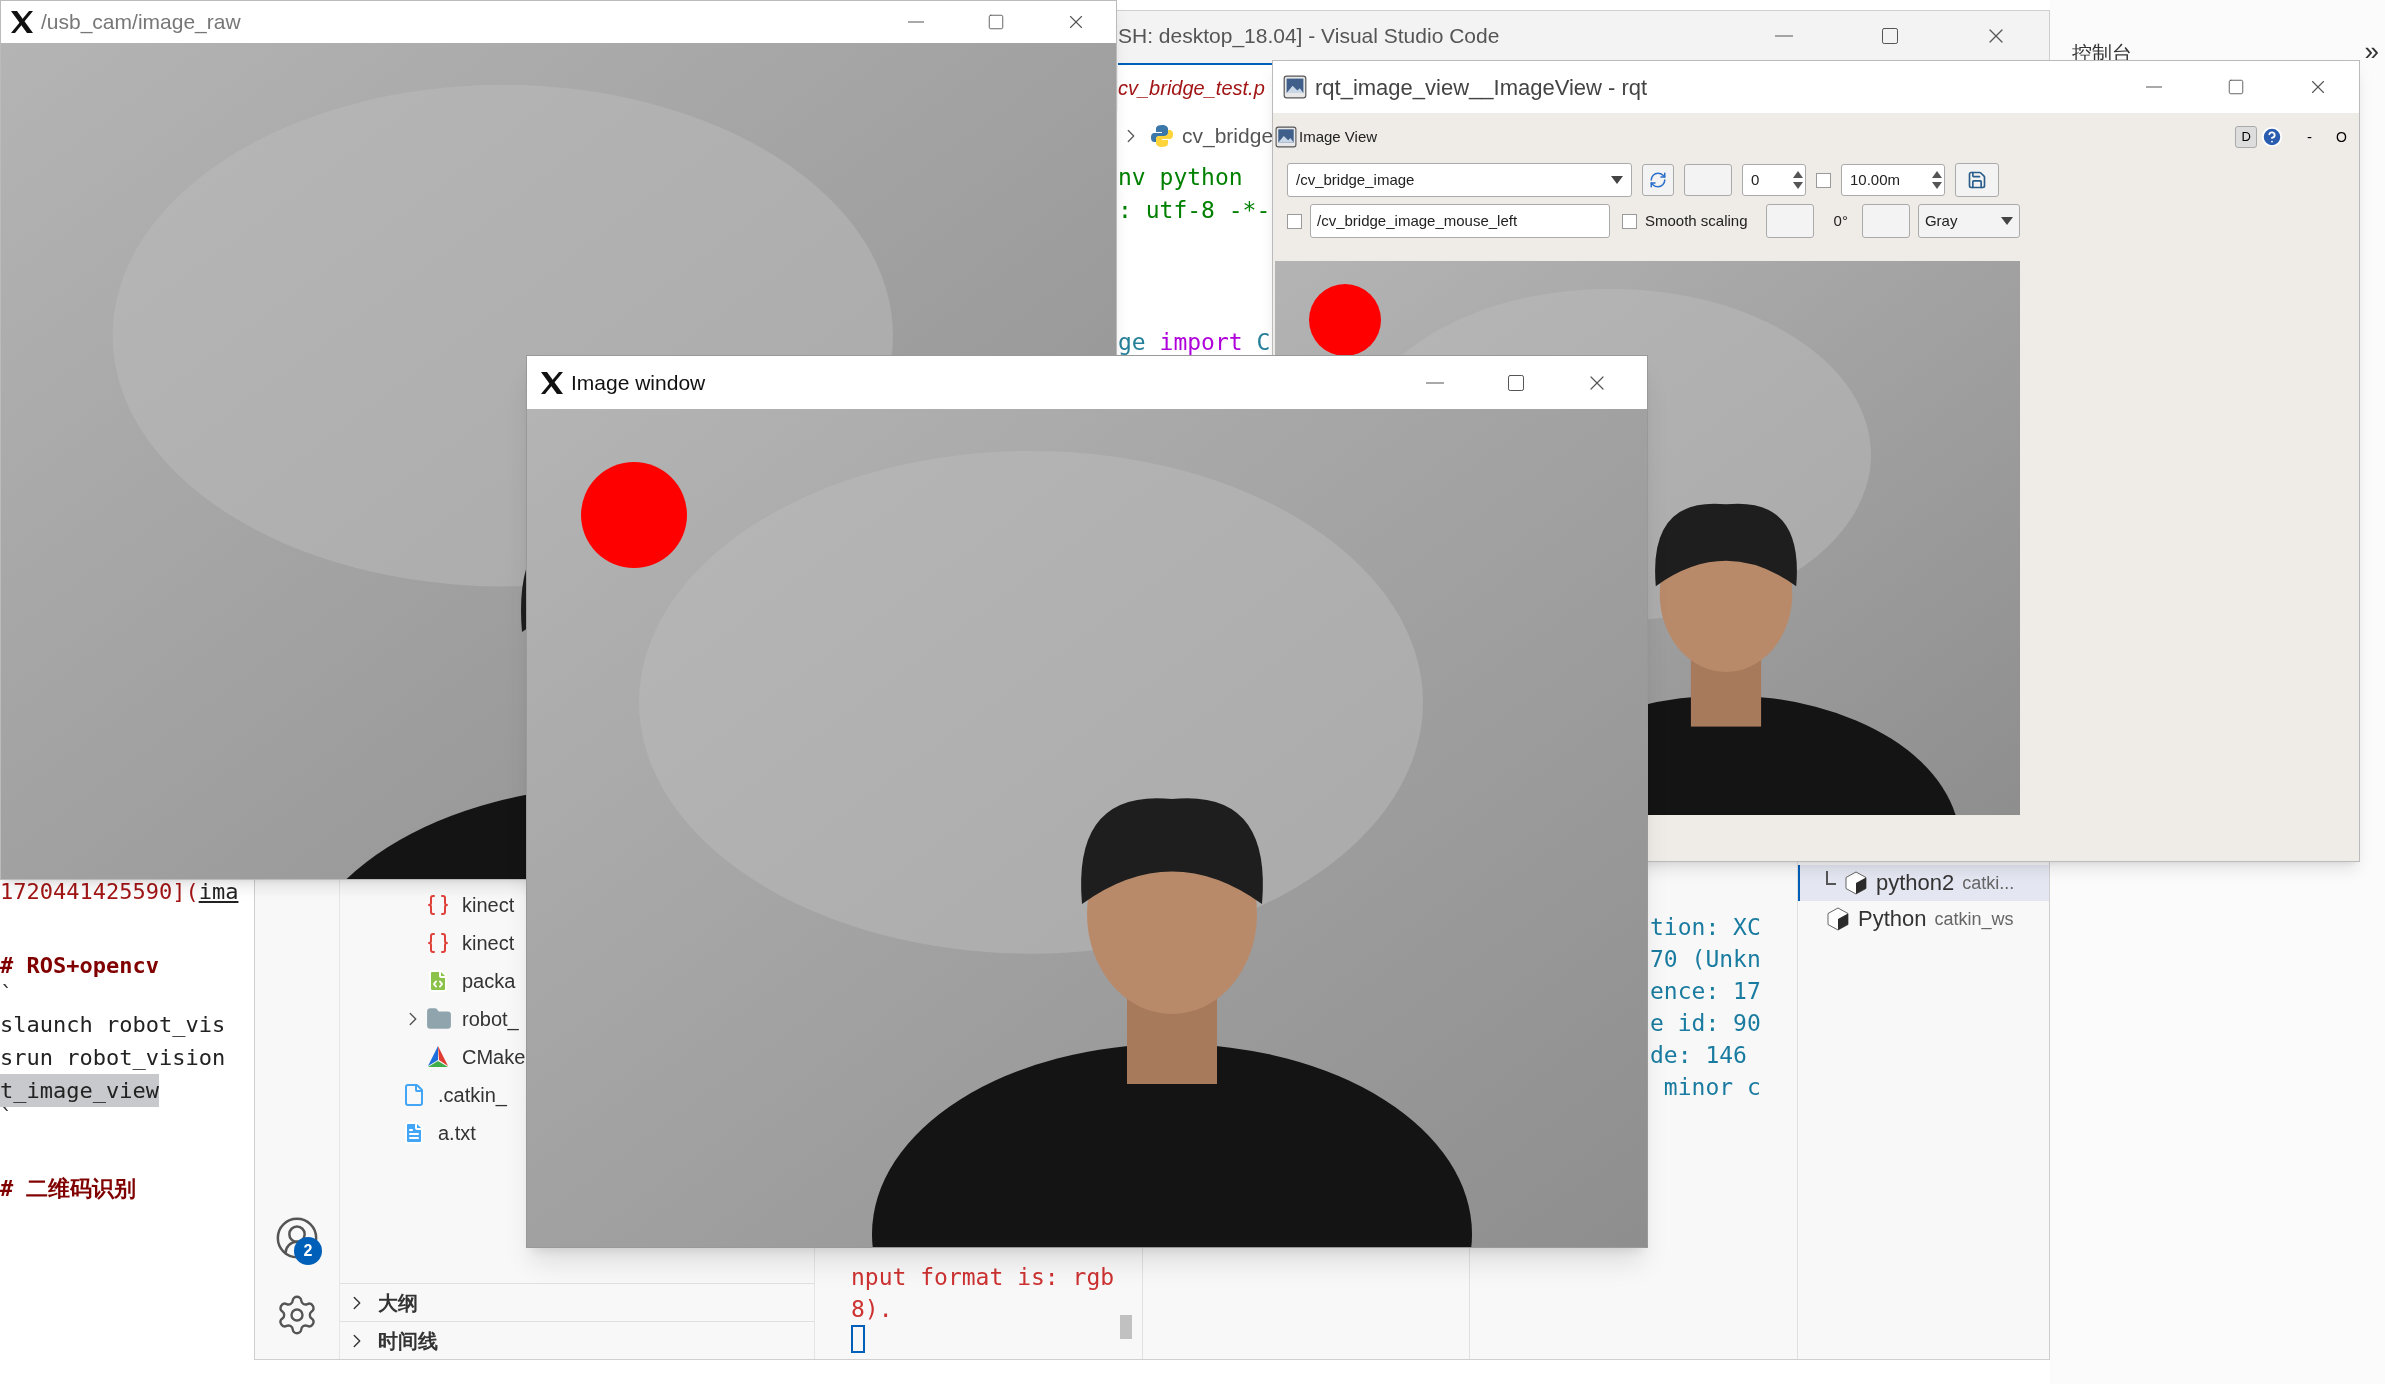 This screenshot has width=2385, height=1384. I want to click on file-tree-item: robot_, so click(460, 1019).